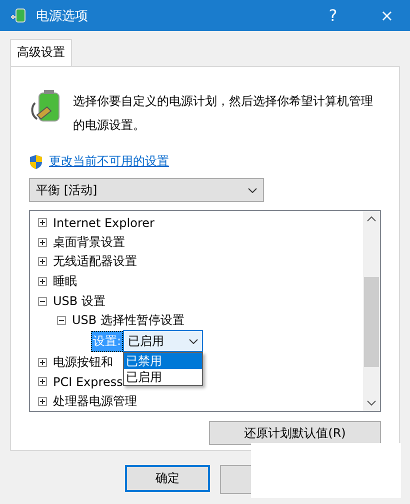 This screenshot has width=410, height=504. What do you see at coordinates (79, 301) in the screenshot?
I see `tree-item: USB 设置` at bounding box center [79, 301].